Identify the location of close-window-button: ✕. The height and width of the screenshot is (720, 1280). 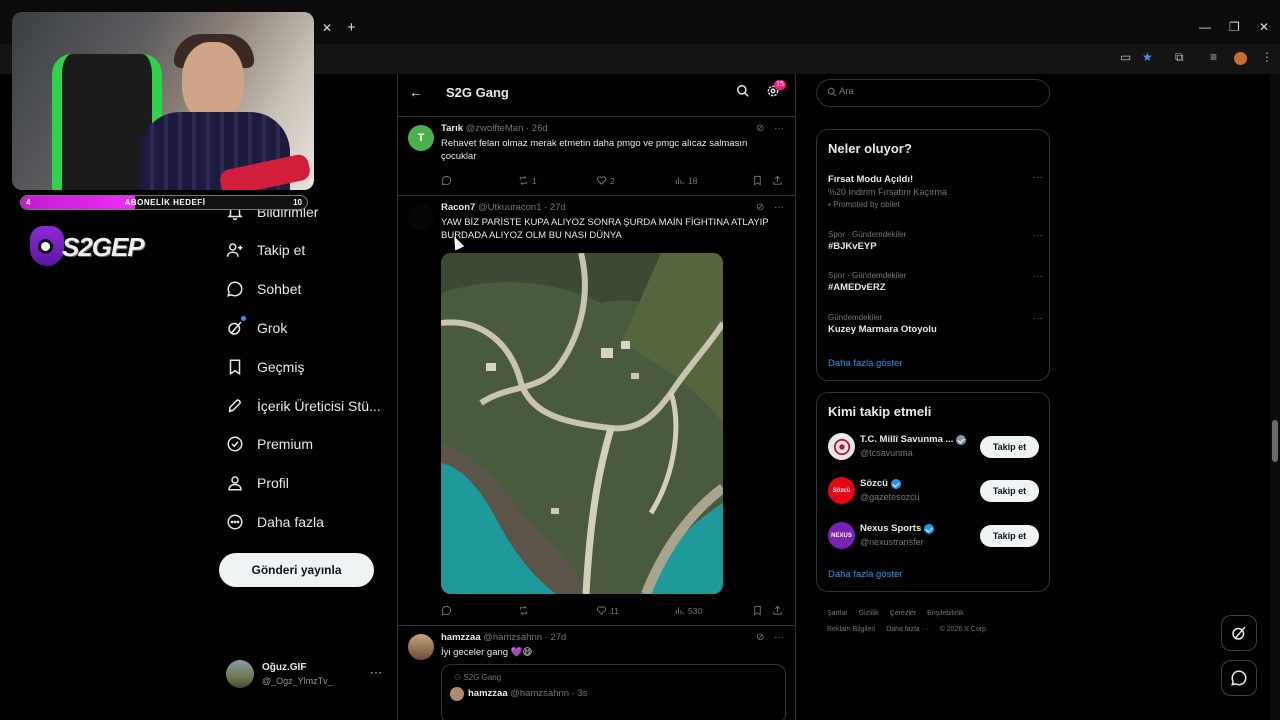
(1264, 27).